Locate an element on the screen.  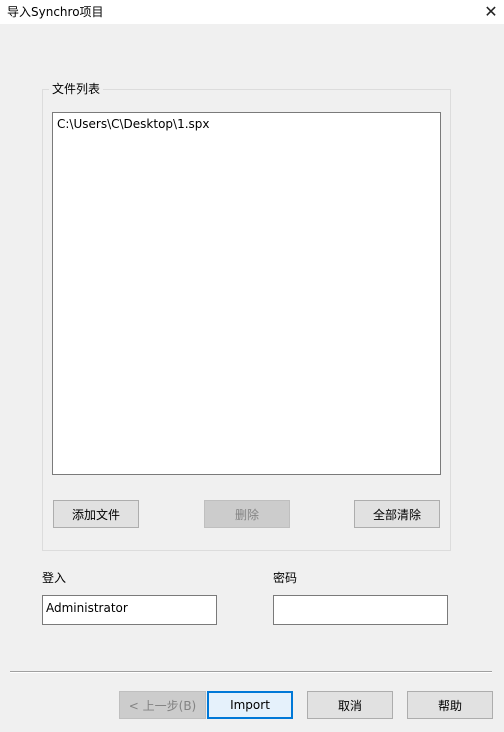
window-title: 导入Synchro项目 is located at coordinates (55, 12).